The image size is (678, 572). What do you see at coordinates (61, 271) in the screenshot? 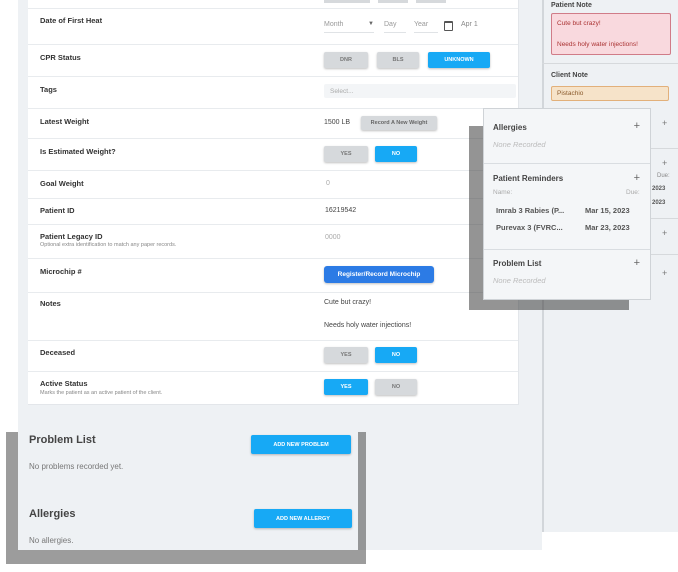
I see `microchip-label: Microchip #` at bounding box center [61, 271].